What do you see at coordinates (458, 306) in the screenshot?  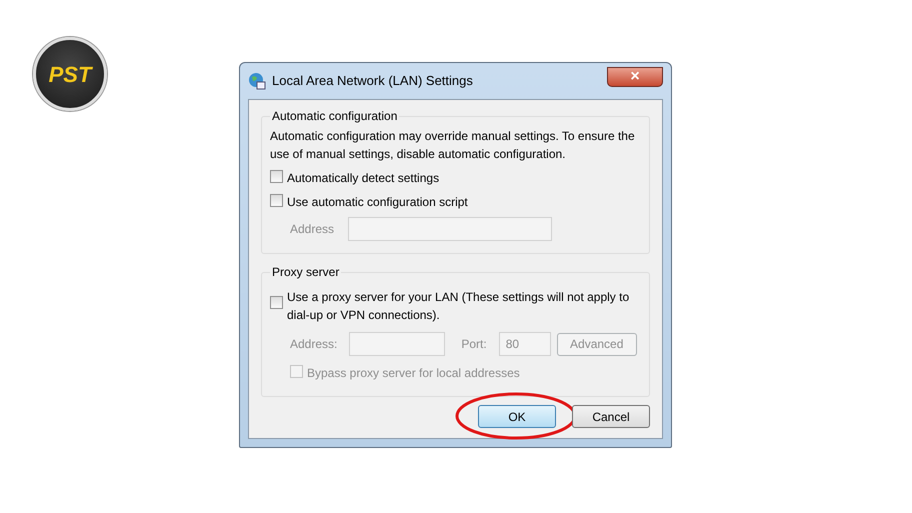 I see `checkbox-label: Use a proxy server for your LAN (These settings will not apply to dial-up or VPN connections).` at bounding box center [458, 306].